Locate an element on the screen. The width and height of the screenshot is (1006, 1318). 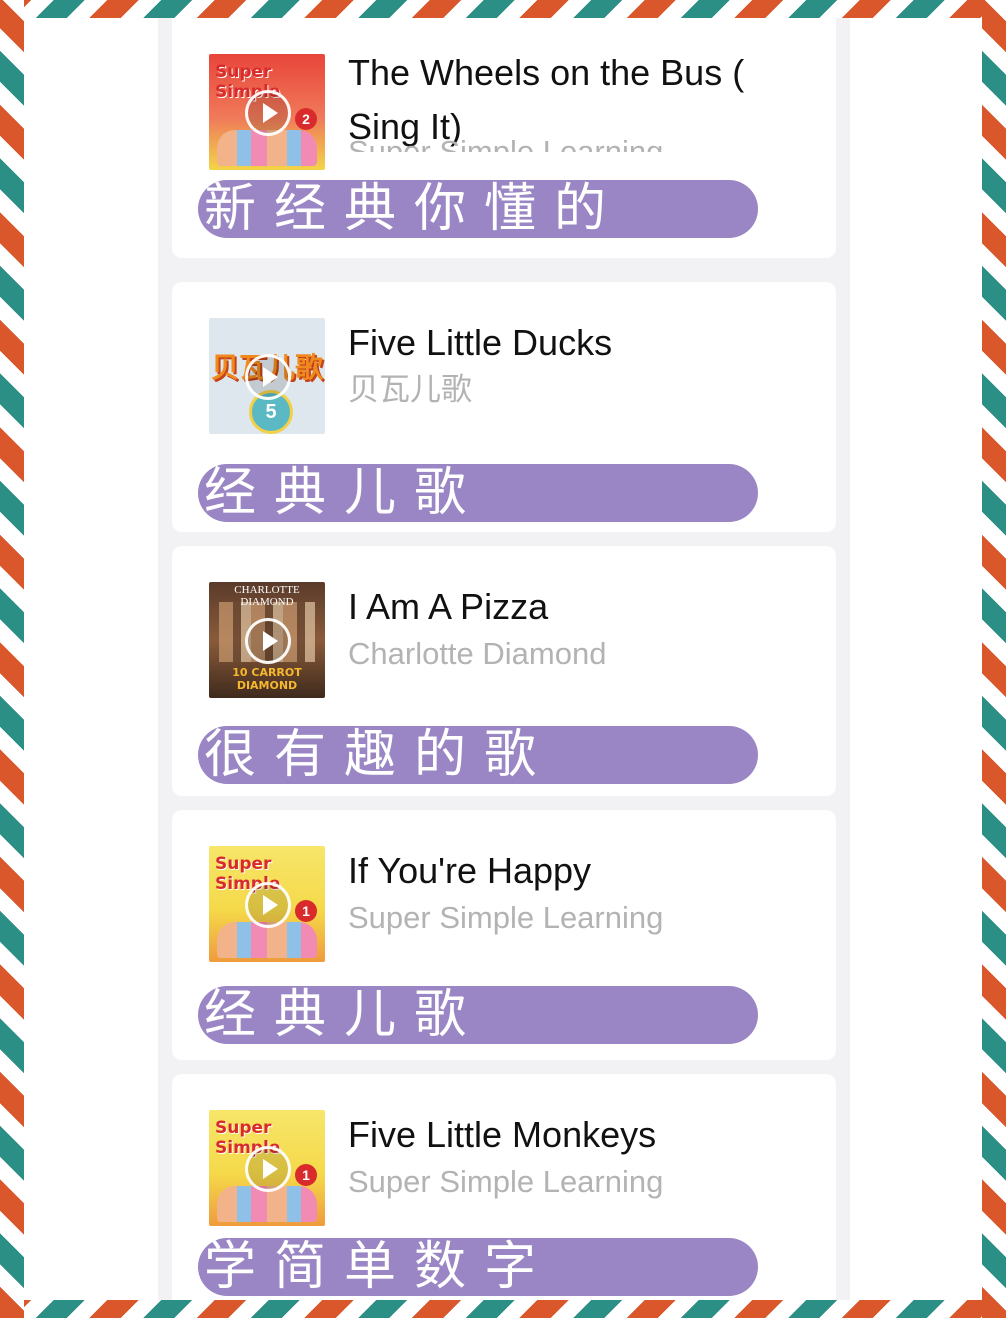
handwritten-note: 新经典你懂的 is located at coordinates (478, 209).